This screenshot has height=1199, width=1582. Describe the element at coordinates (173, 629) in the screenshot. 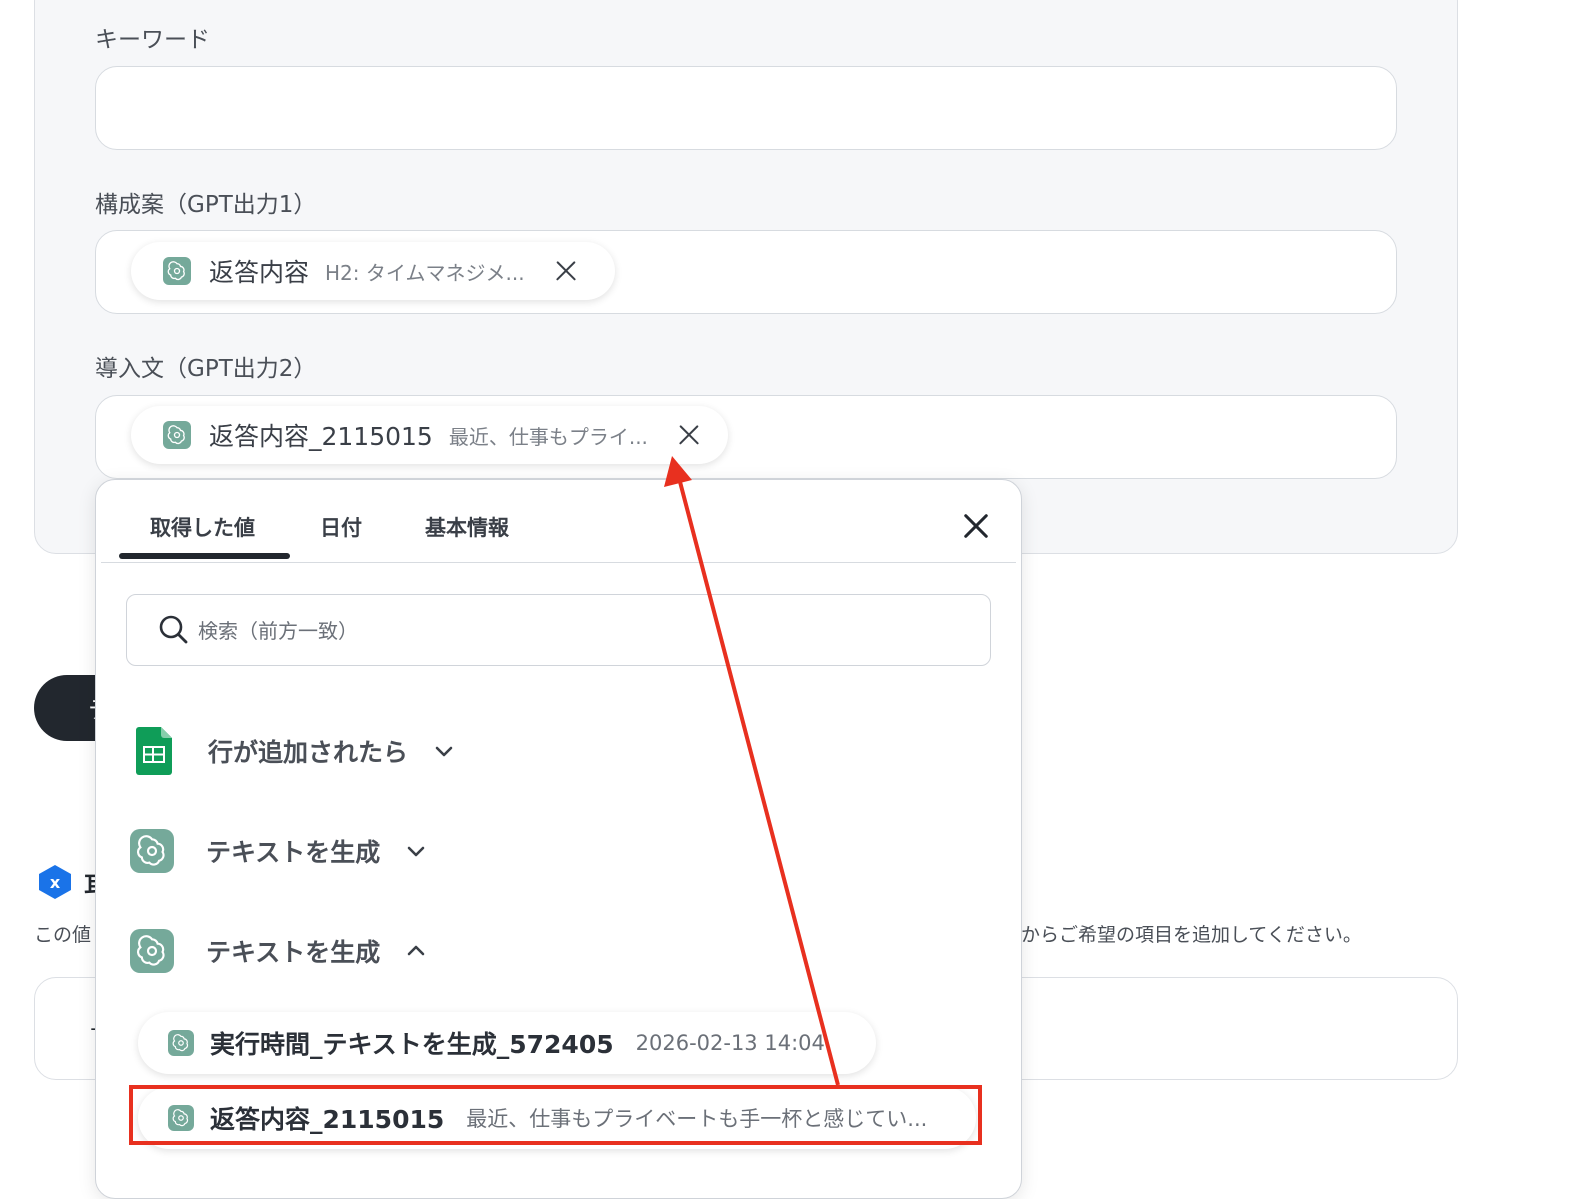

I see `search-icon` at that location.